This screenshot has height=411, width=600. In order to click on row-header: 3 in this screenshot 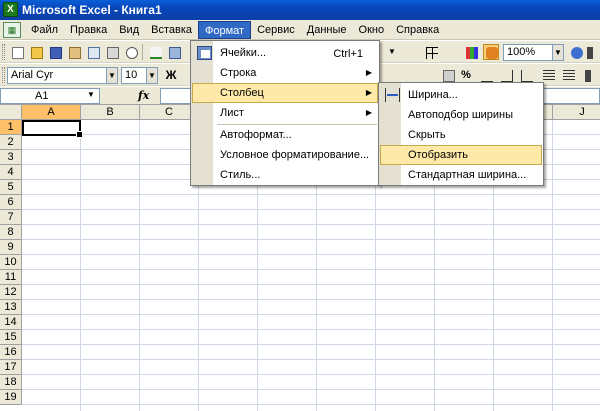, I will do `click(11, 157)`.